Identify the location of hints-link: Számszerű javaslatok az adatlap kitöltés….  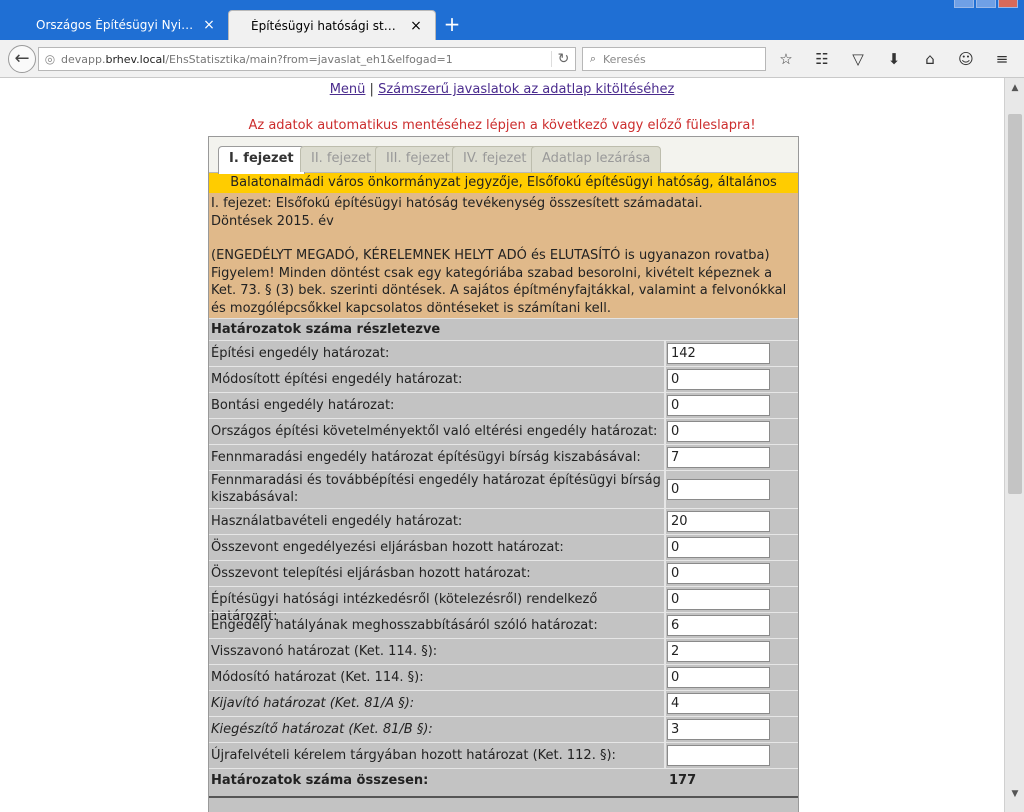
(526, 89).